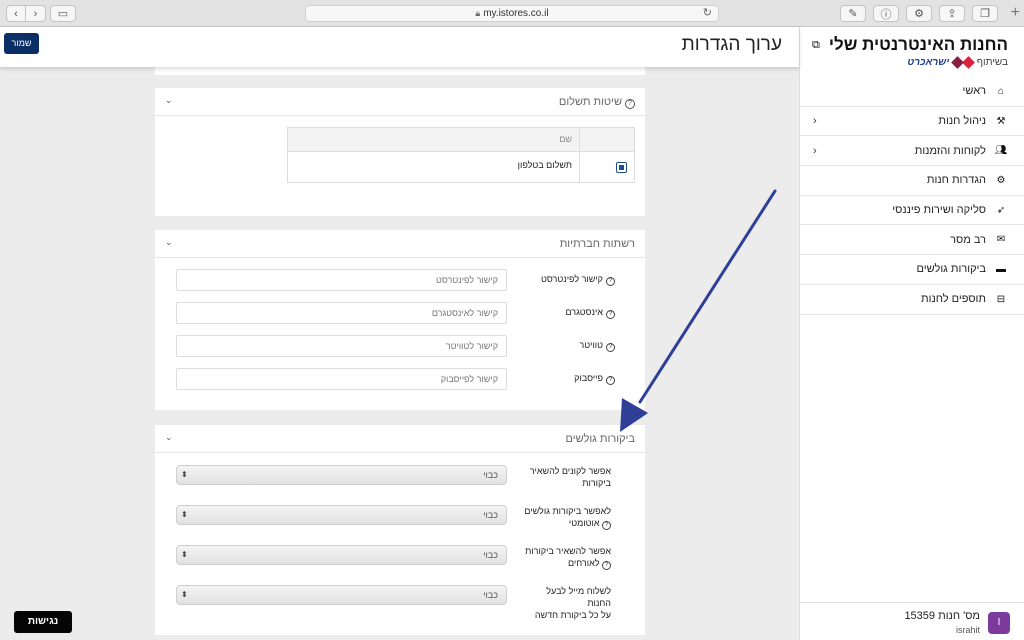  What do you see at coordinates (461, 167) in the screenshot?
I see `table-row: תשלום בטלפון` at bounding box center [461, 167].